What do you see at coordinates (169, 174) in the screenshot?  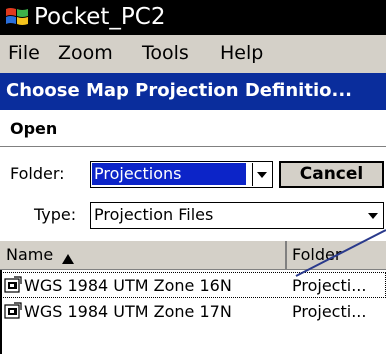 I see `folder-dropdown-value: Projections` at bounding box center [169, 174].